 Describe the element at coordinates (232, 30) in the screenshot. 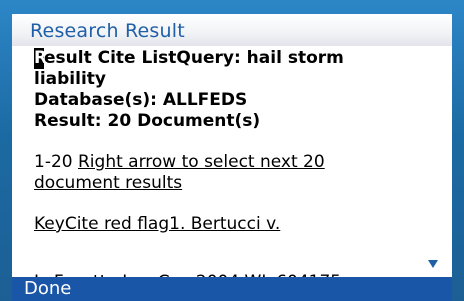

I see `title-bar: Research Result` at that location.